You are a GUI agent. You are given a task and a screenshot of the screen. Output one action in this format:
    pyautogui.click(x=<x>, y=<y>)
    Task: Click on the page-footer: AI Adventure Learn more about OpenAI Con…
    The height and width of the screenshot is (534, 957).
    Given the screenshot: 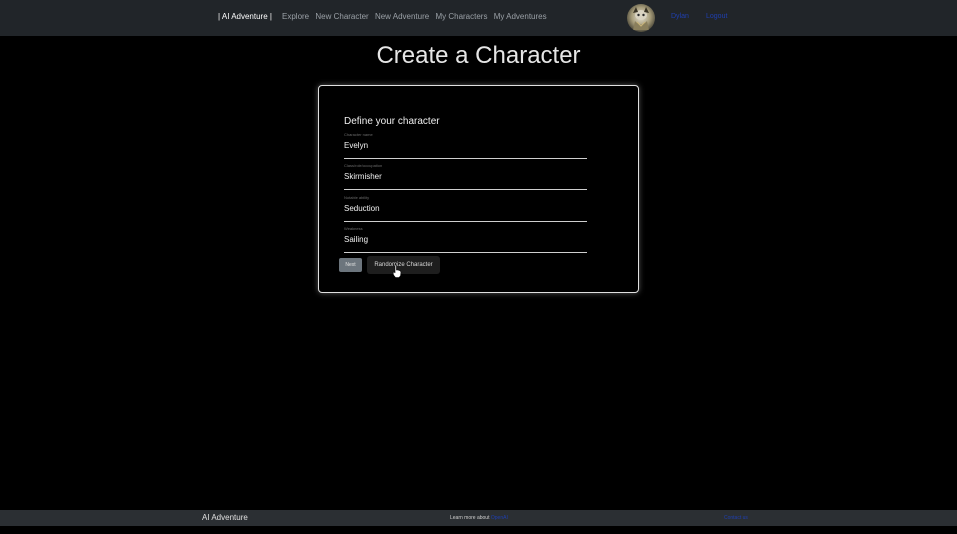 What is the action you would take?
    pyautogui.click(x=478, y=518)
    